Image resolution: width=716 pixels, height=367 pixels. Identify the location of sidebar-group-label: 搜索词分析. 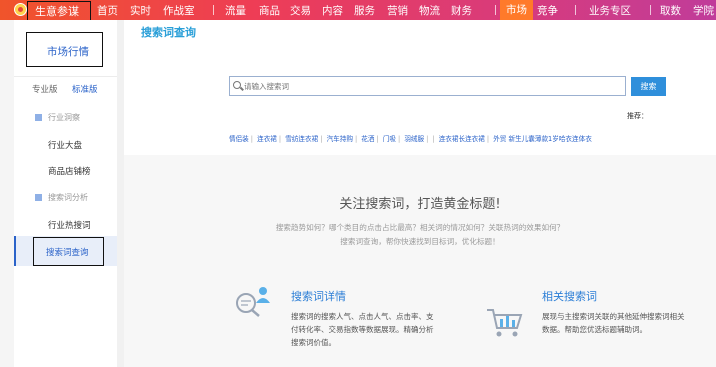
(68, 197).